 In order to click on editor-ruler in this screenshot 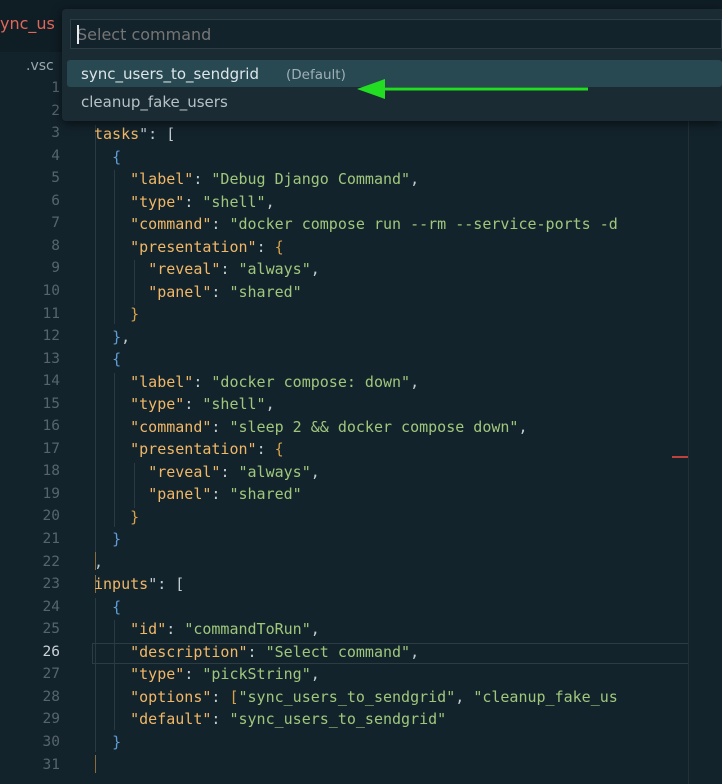, I will do `click(688, 431)`.